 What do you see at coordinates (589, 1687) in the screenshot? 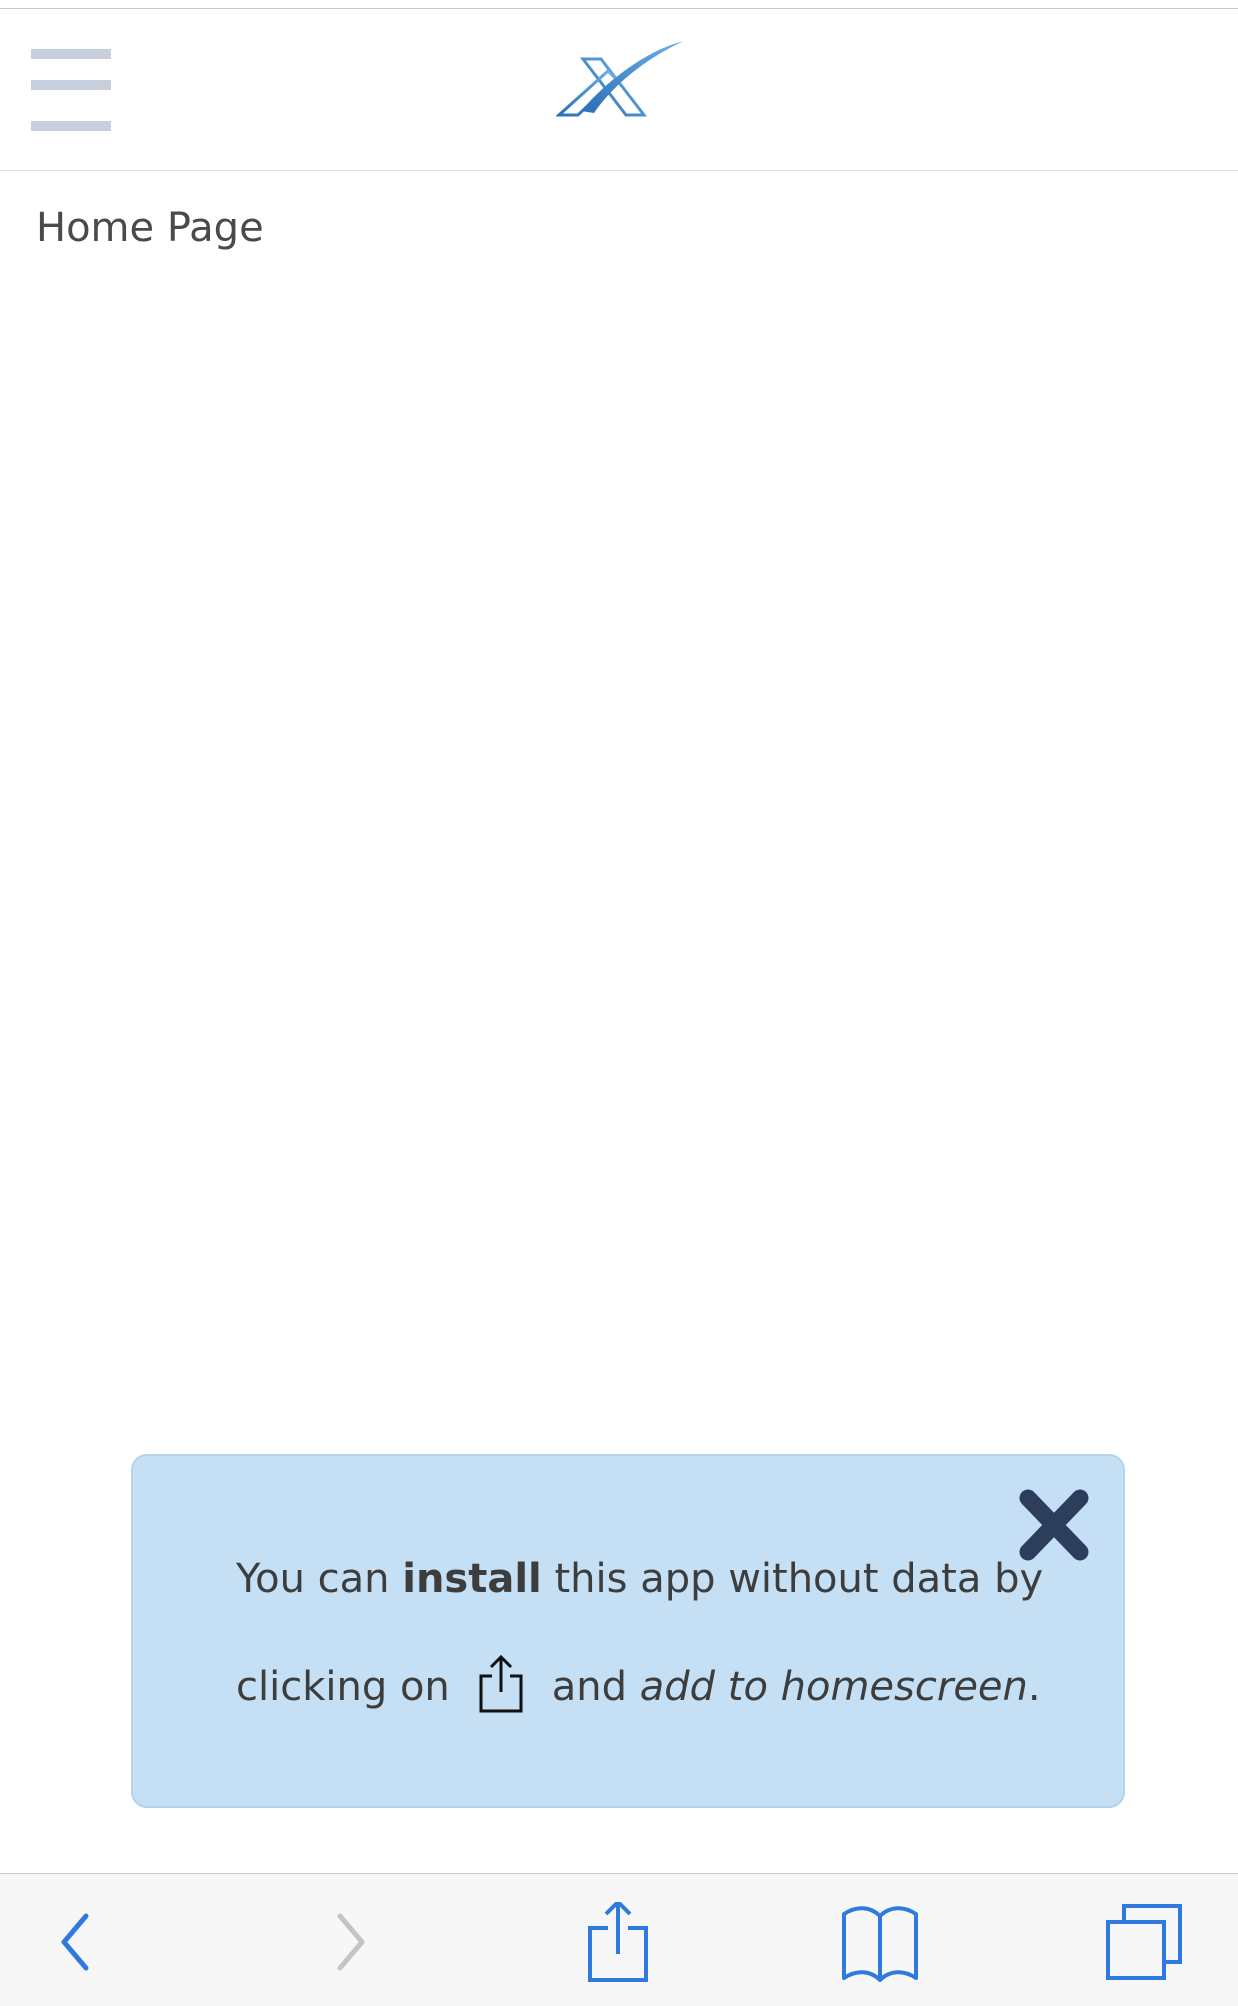
I see `install-line2-mid: and` at bounding box center [589, 1687].